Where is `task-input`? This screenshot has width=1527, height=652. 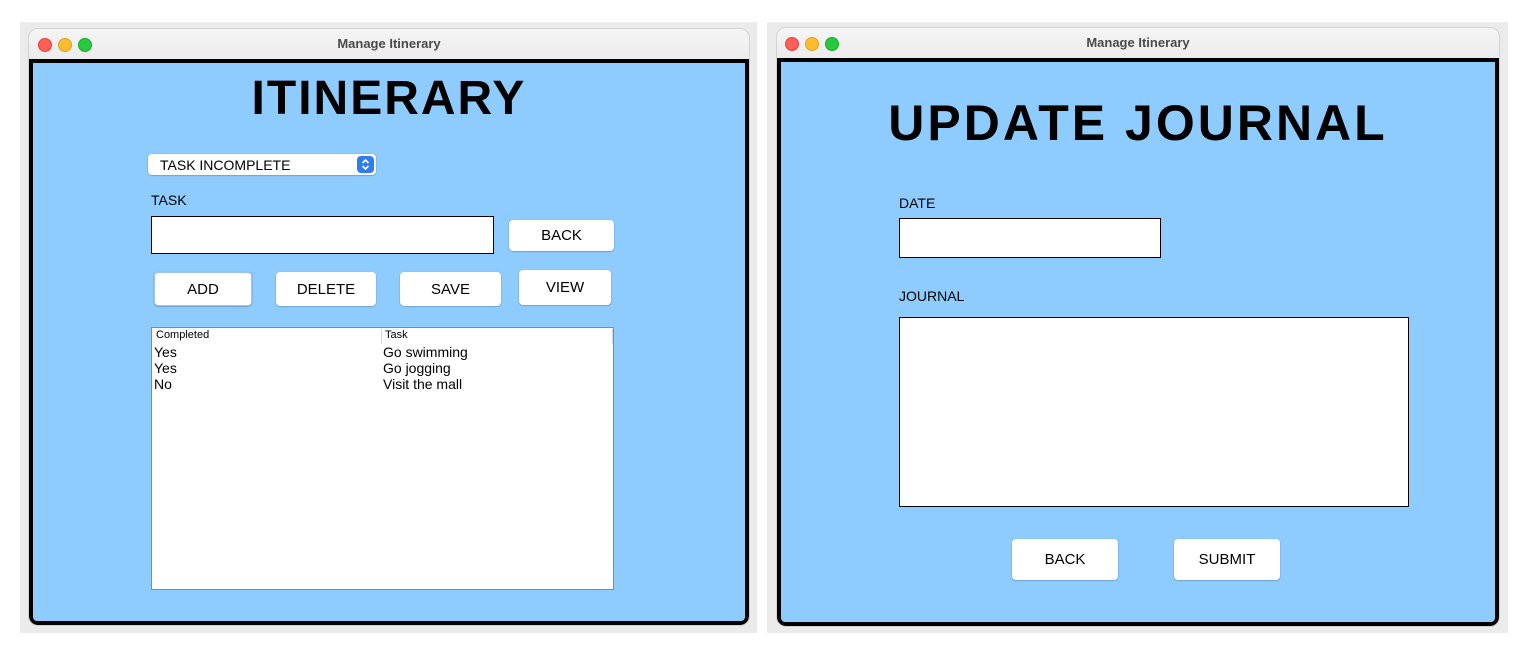
task-input is located at coordinates (322, 235).